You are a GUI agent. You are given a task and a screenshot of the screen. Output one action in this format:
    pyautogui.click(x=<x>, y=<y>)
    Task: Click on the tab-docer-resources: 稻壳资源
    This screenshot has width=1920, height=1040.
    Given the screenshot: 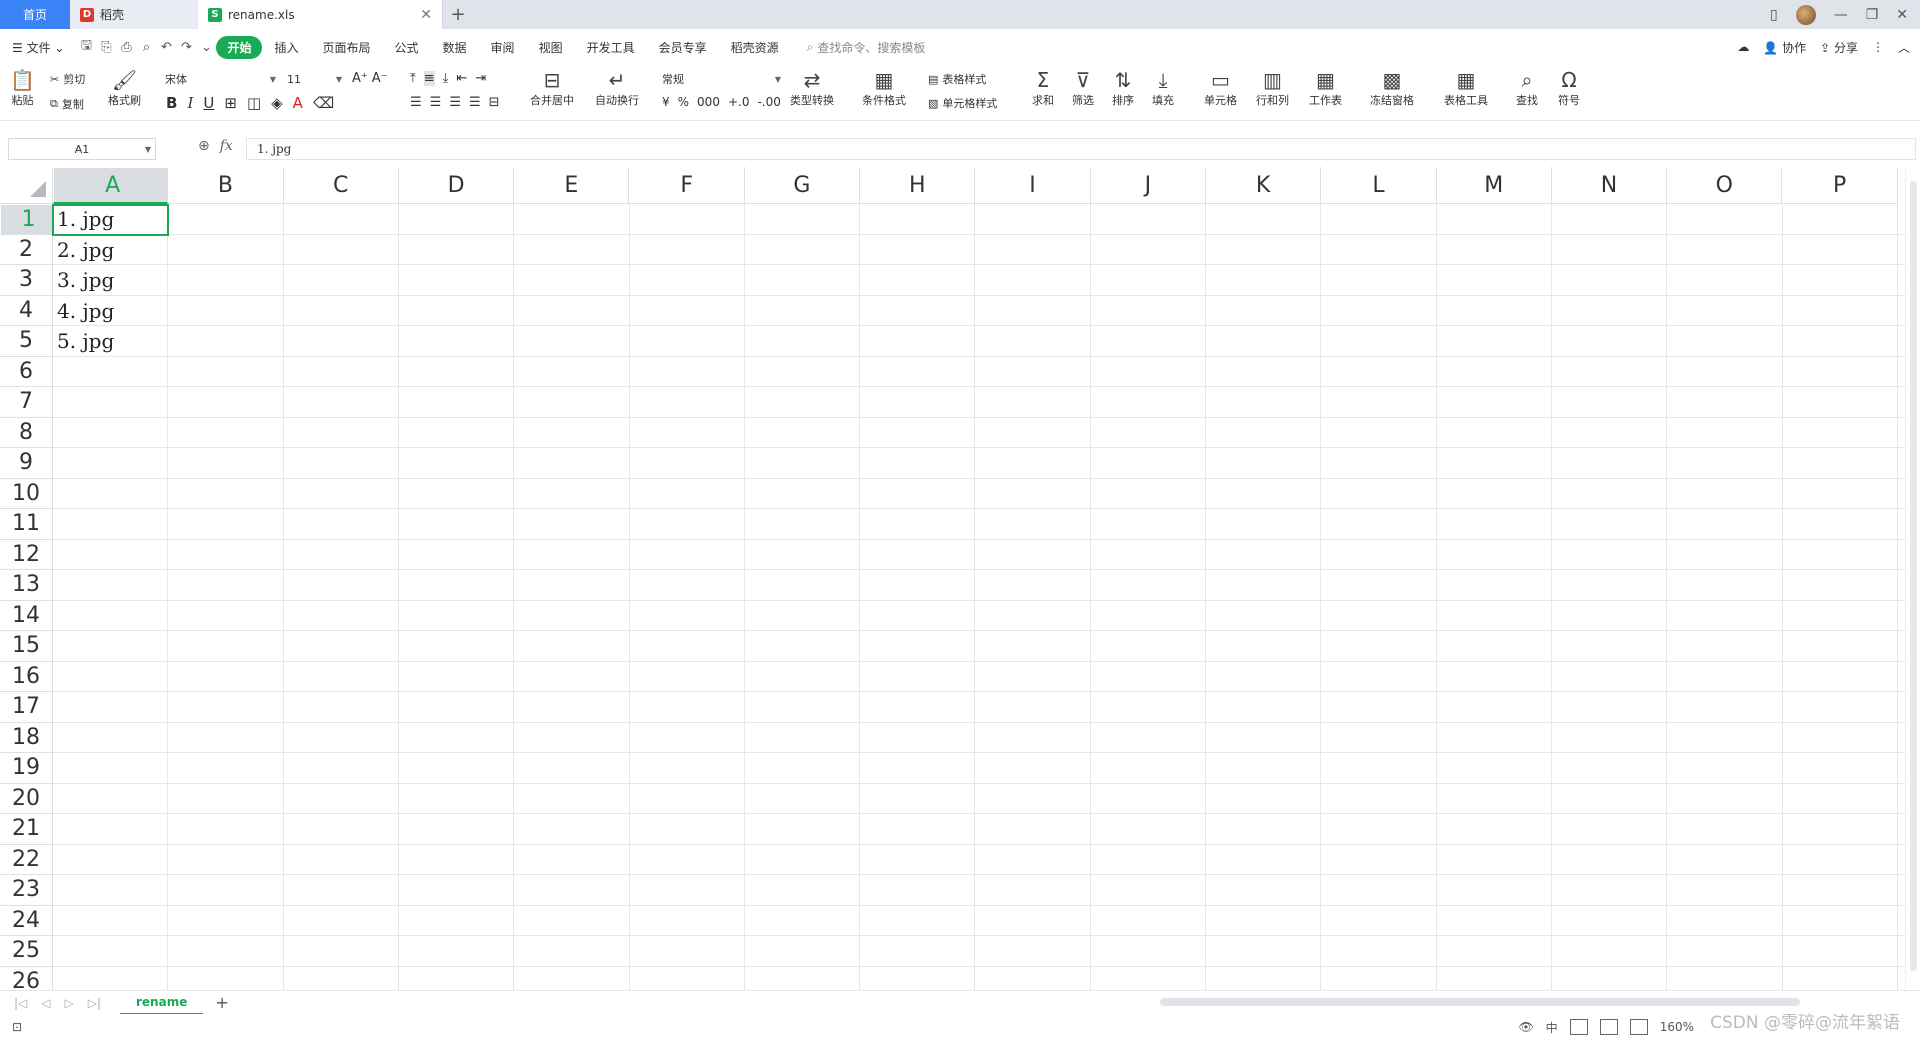 What is the action you would take?
    pyautogui.click(x=755, y=47)
    